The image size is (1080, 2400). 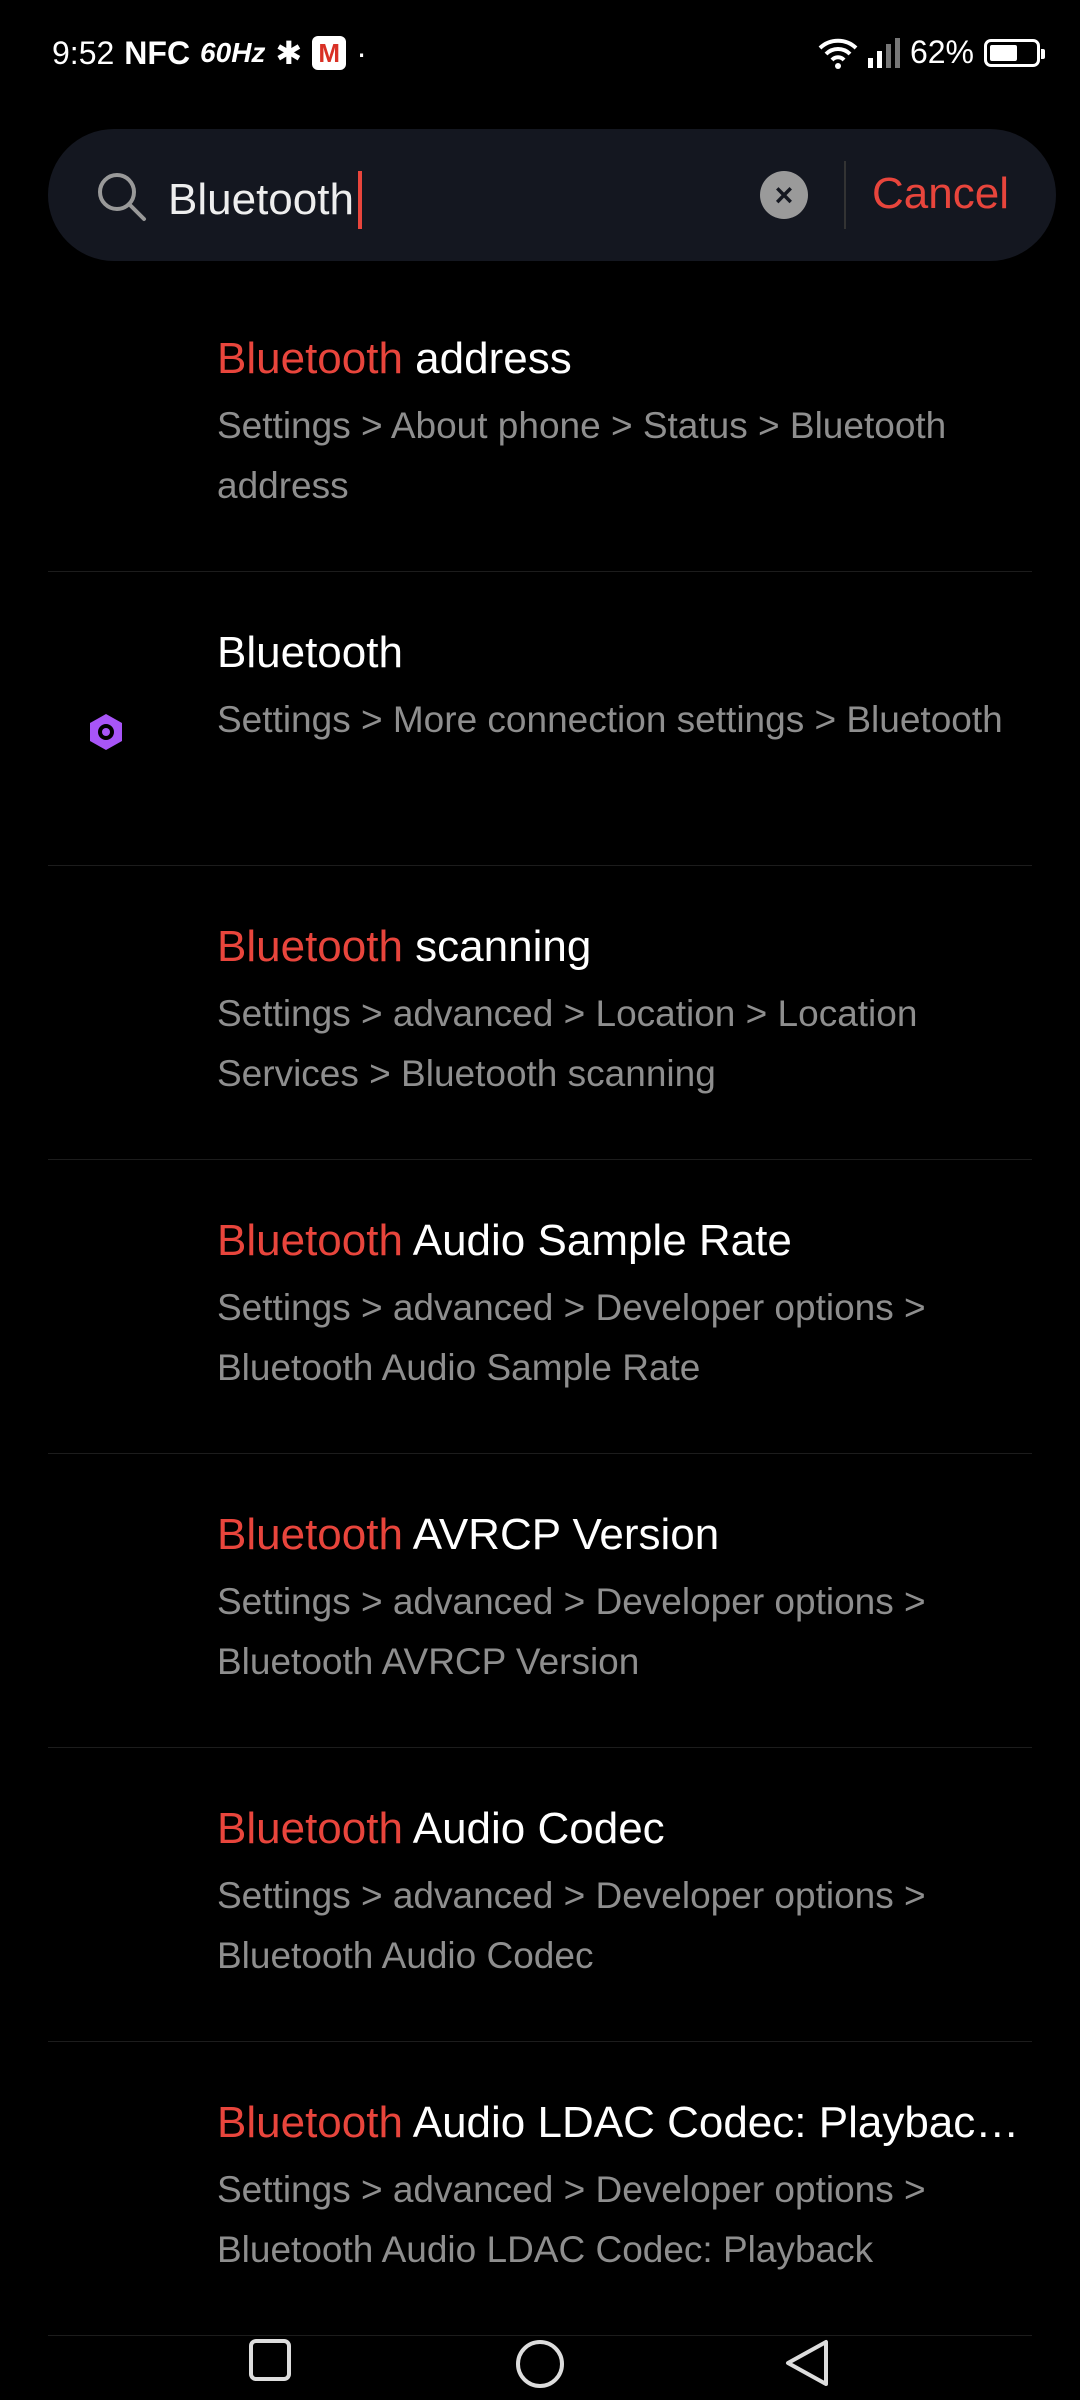 What do you see at coordinates (233, 52) in the screenshot?
I see `refresh-rate: 60Hz` at bounding box center [233, 52].